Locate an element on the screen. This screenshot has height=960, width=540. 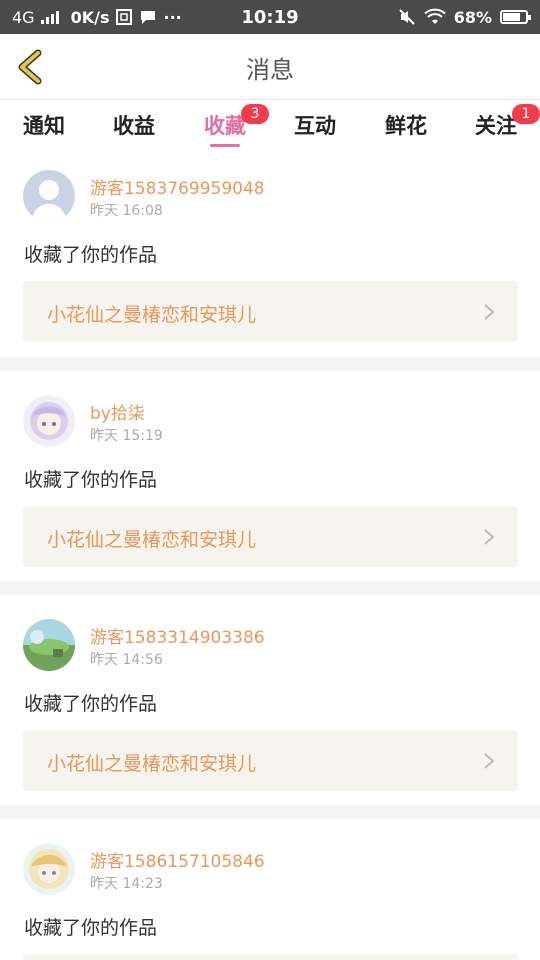
tab-label: 收益 is located at coordinates (134, 126).